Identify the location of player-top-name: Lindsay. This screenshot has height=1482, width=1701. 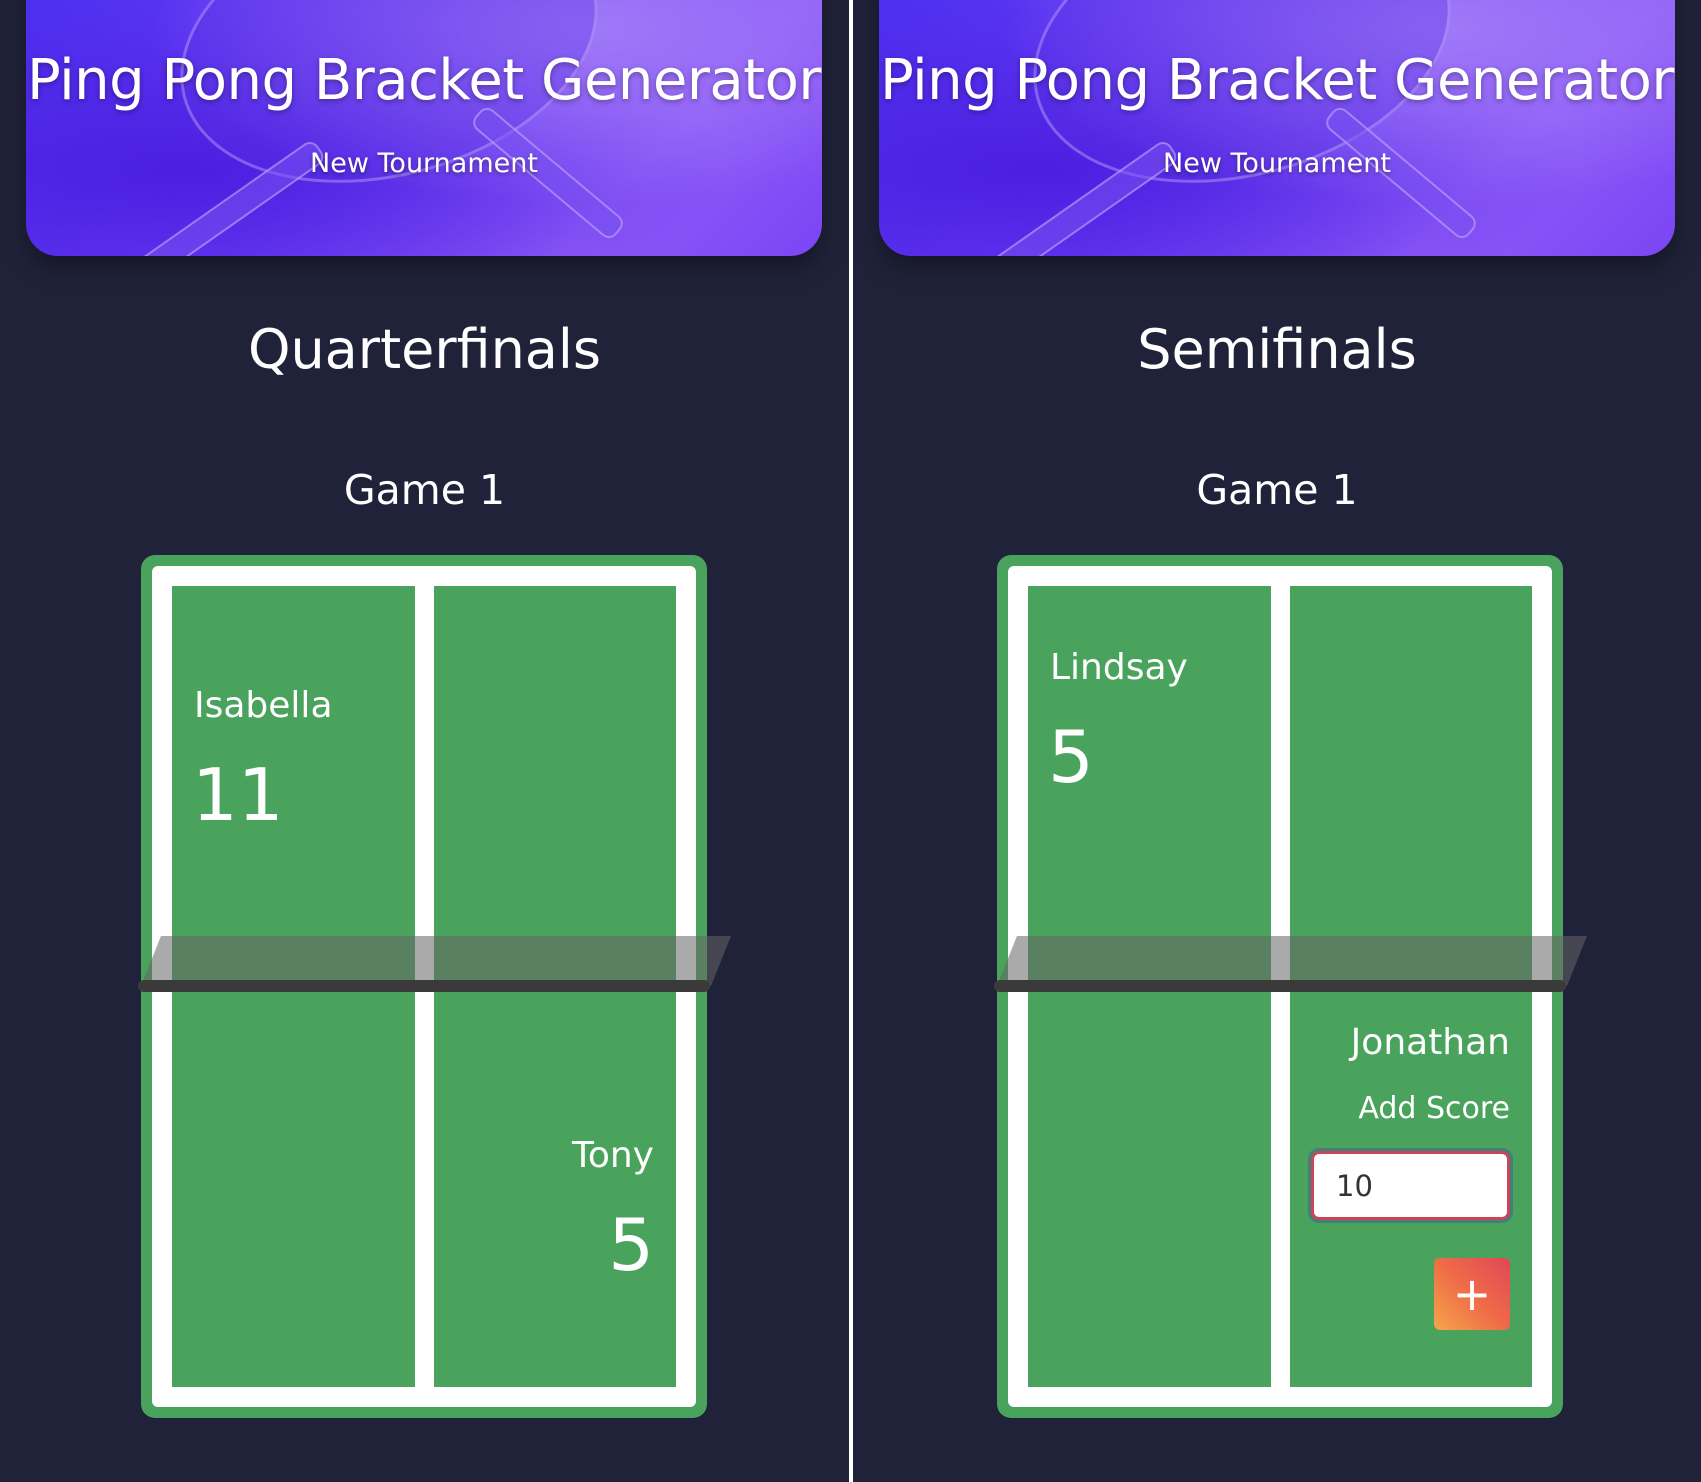
(1119, 667).